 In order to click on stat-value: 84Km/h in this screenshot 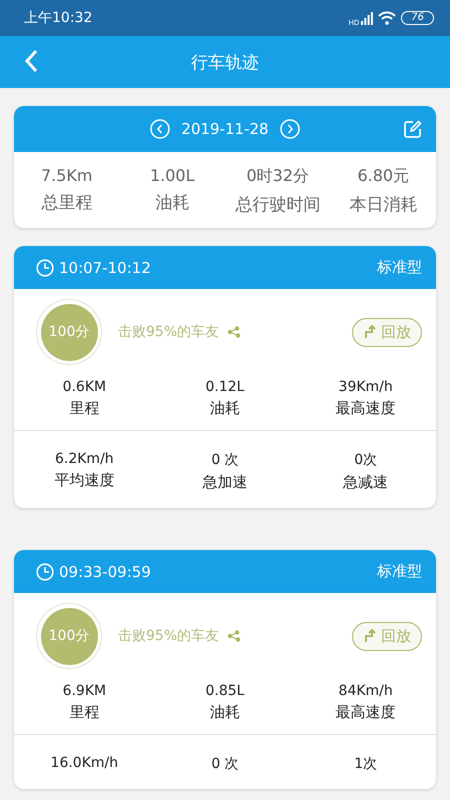, I will do `click(365, 691)`.